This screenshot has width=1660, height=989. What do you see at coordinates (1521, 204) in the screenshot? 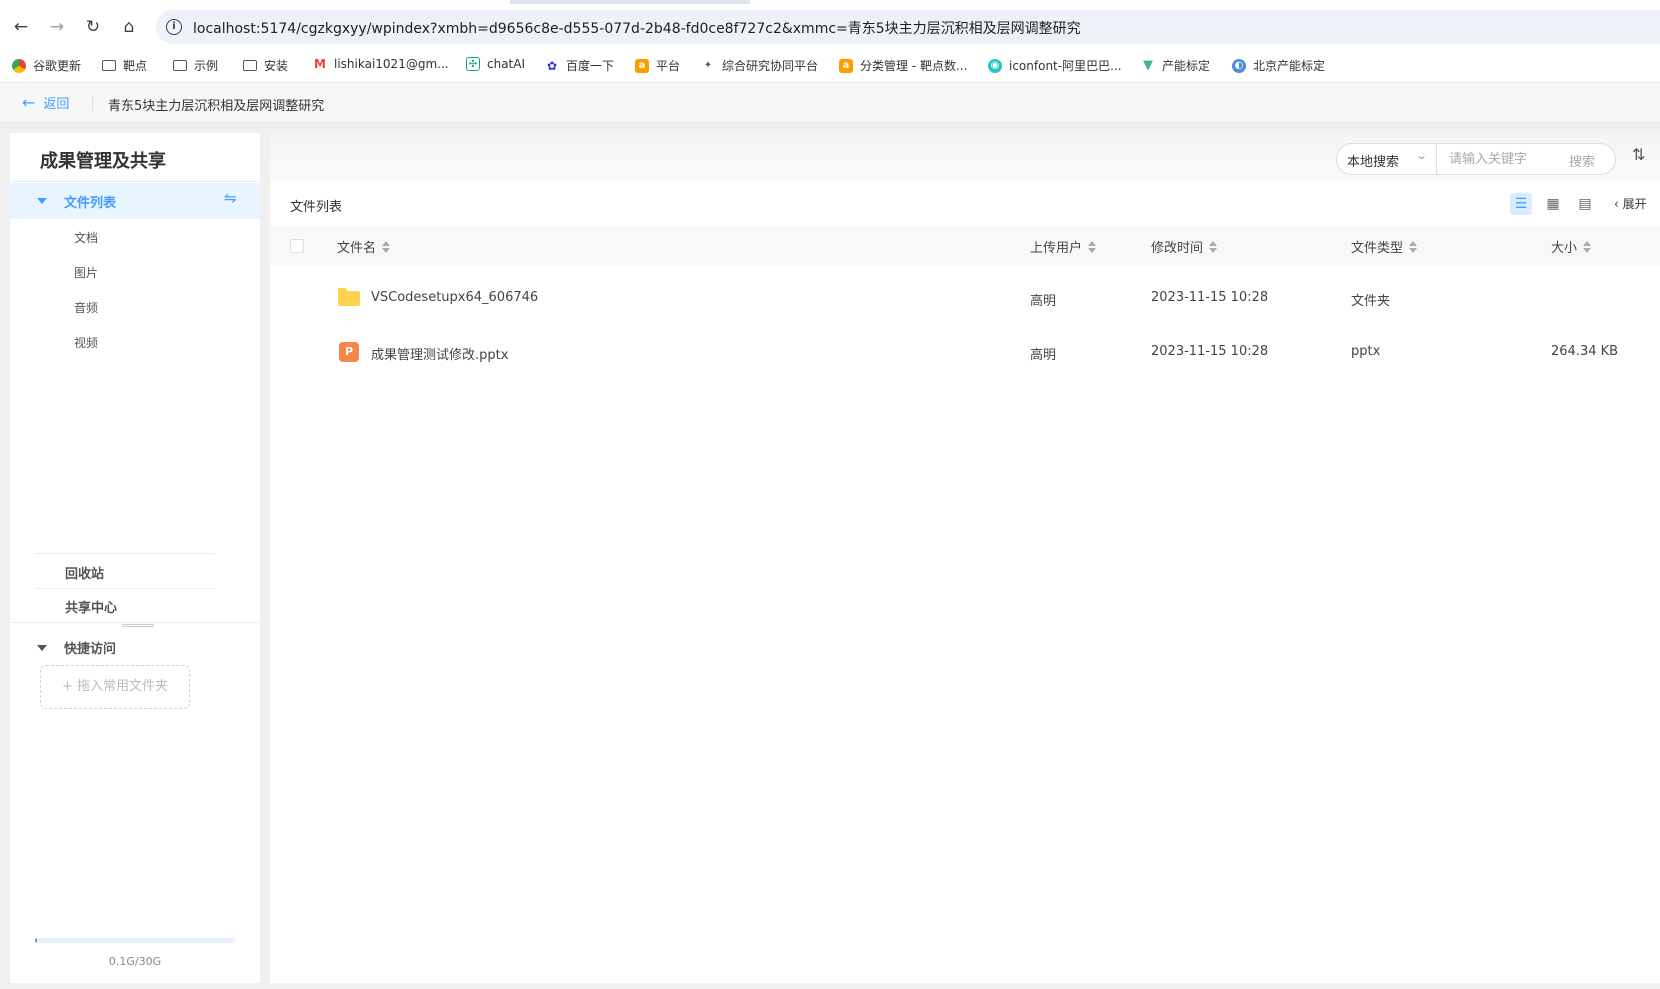
I see `list-view-icon: ☰` at bounding box center [1521, 204].